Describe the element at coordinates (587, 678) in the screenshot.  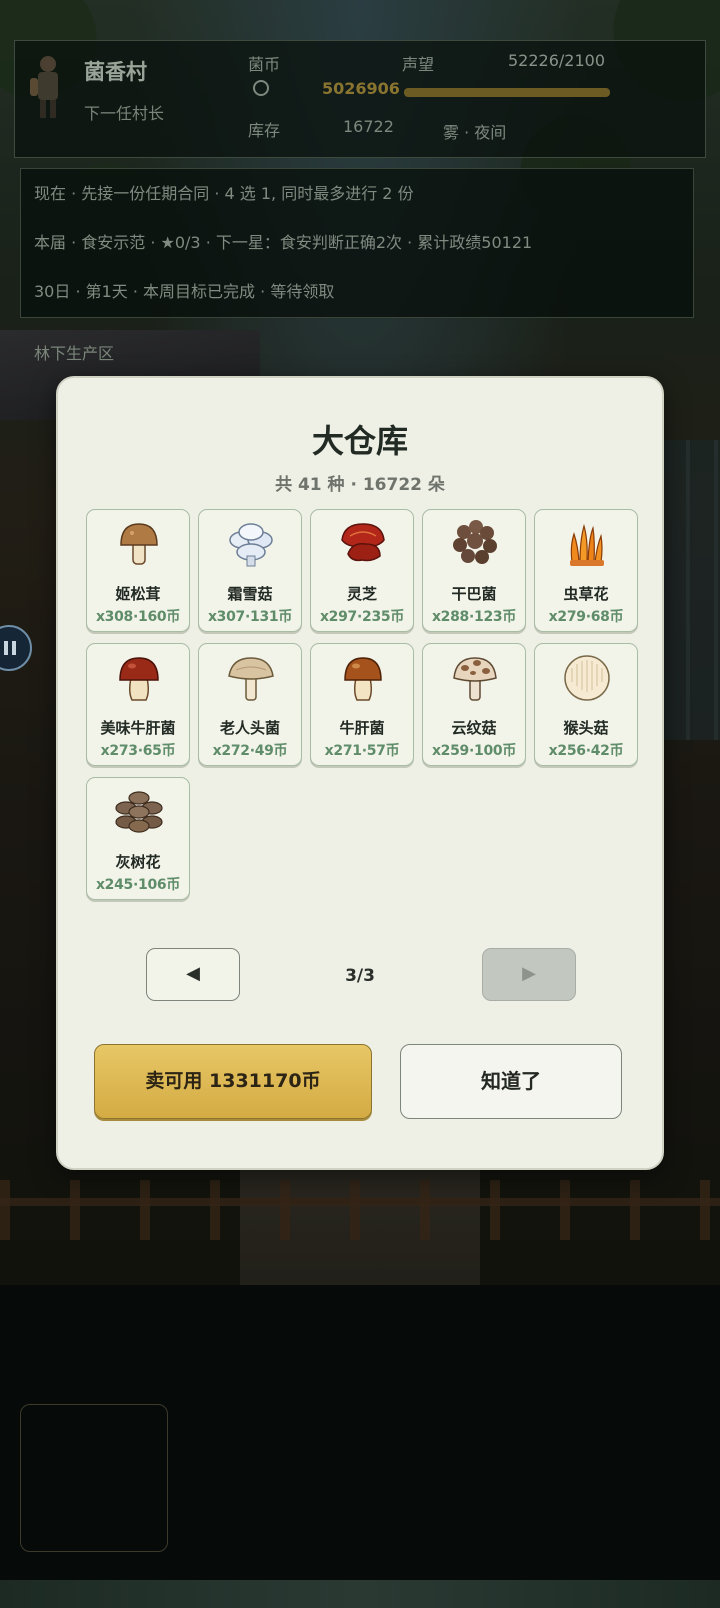
I see `lions-mane-icon` at that location.